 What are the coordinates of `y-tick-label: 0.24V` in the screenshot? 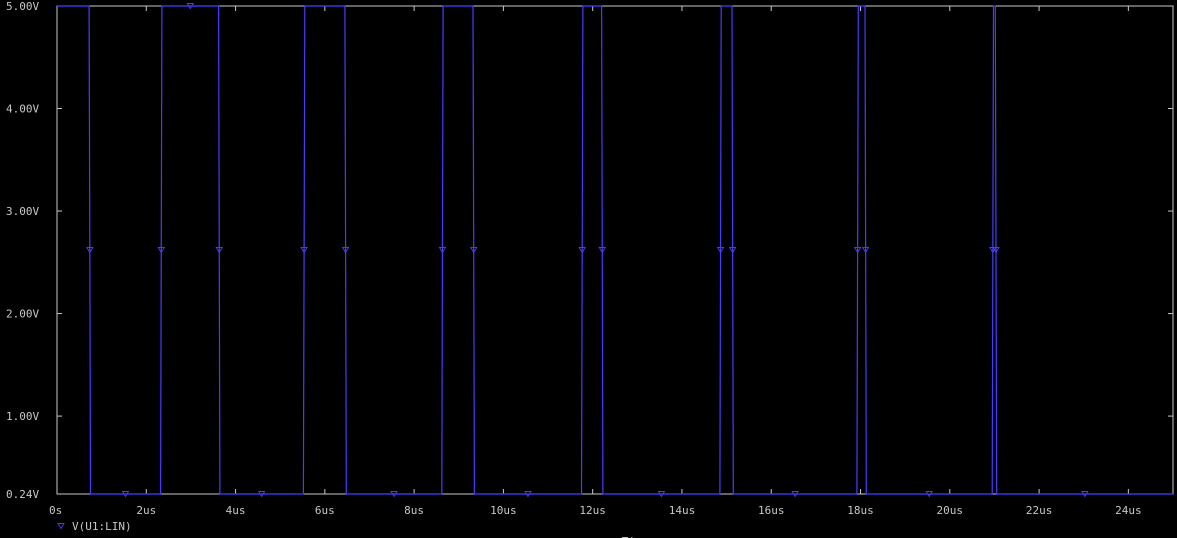 It's located at (22, 494).